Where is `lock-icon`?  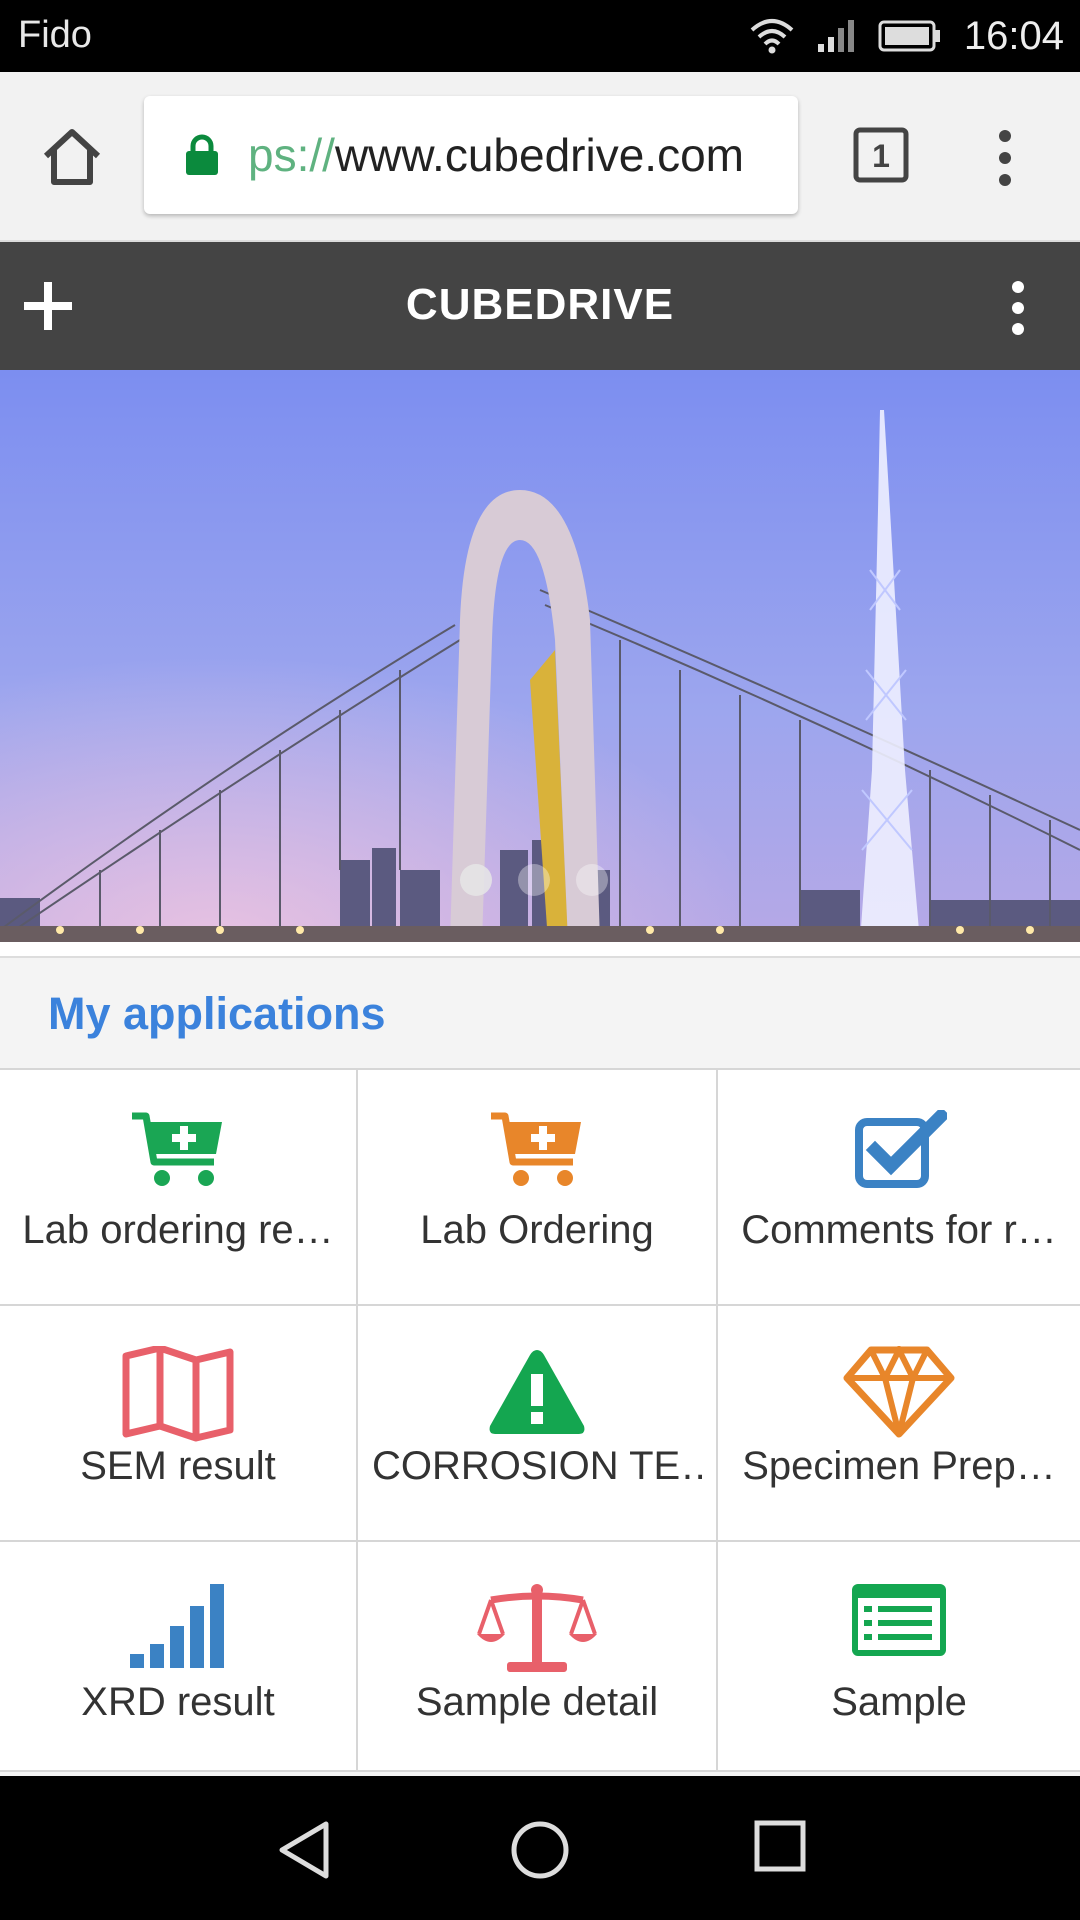
lock-icon is located at coordinates (202, 154).